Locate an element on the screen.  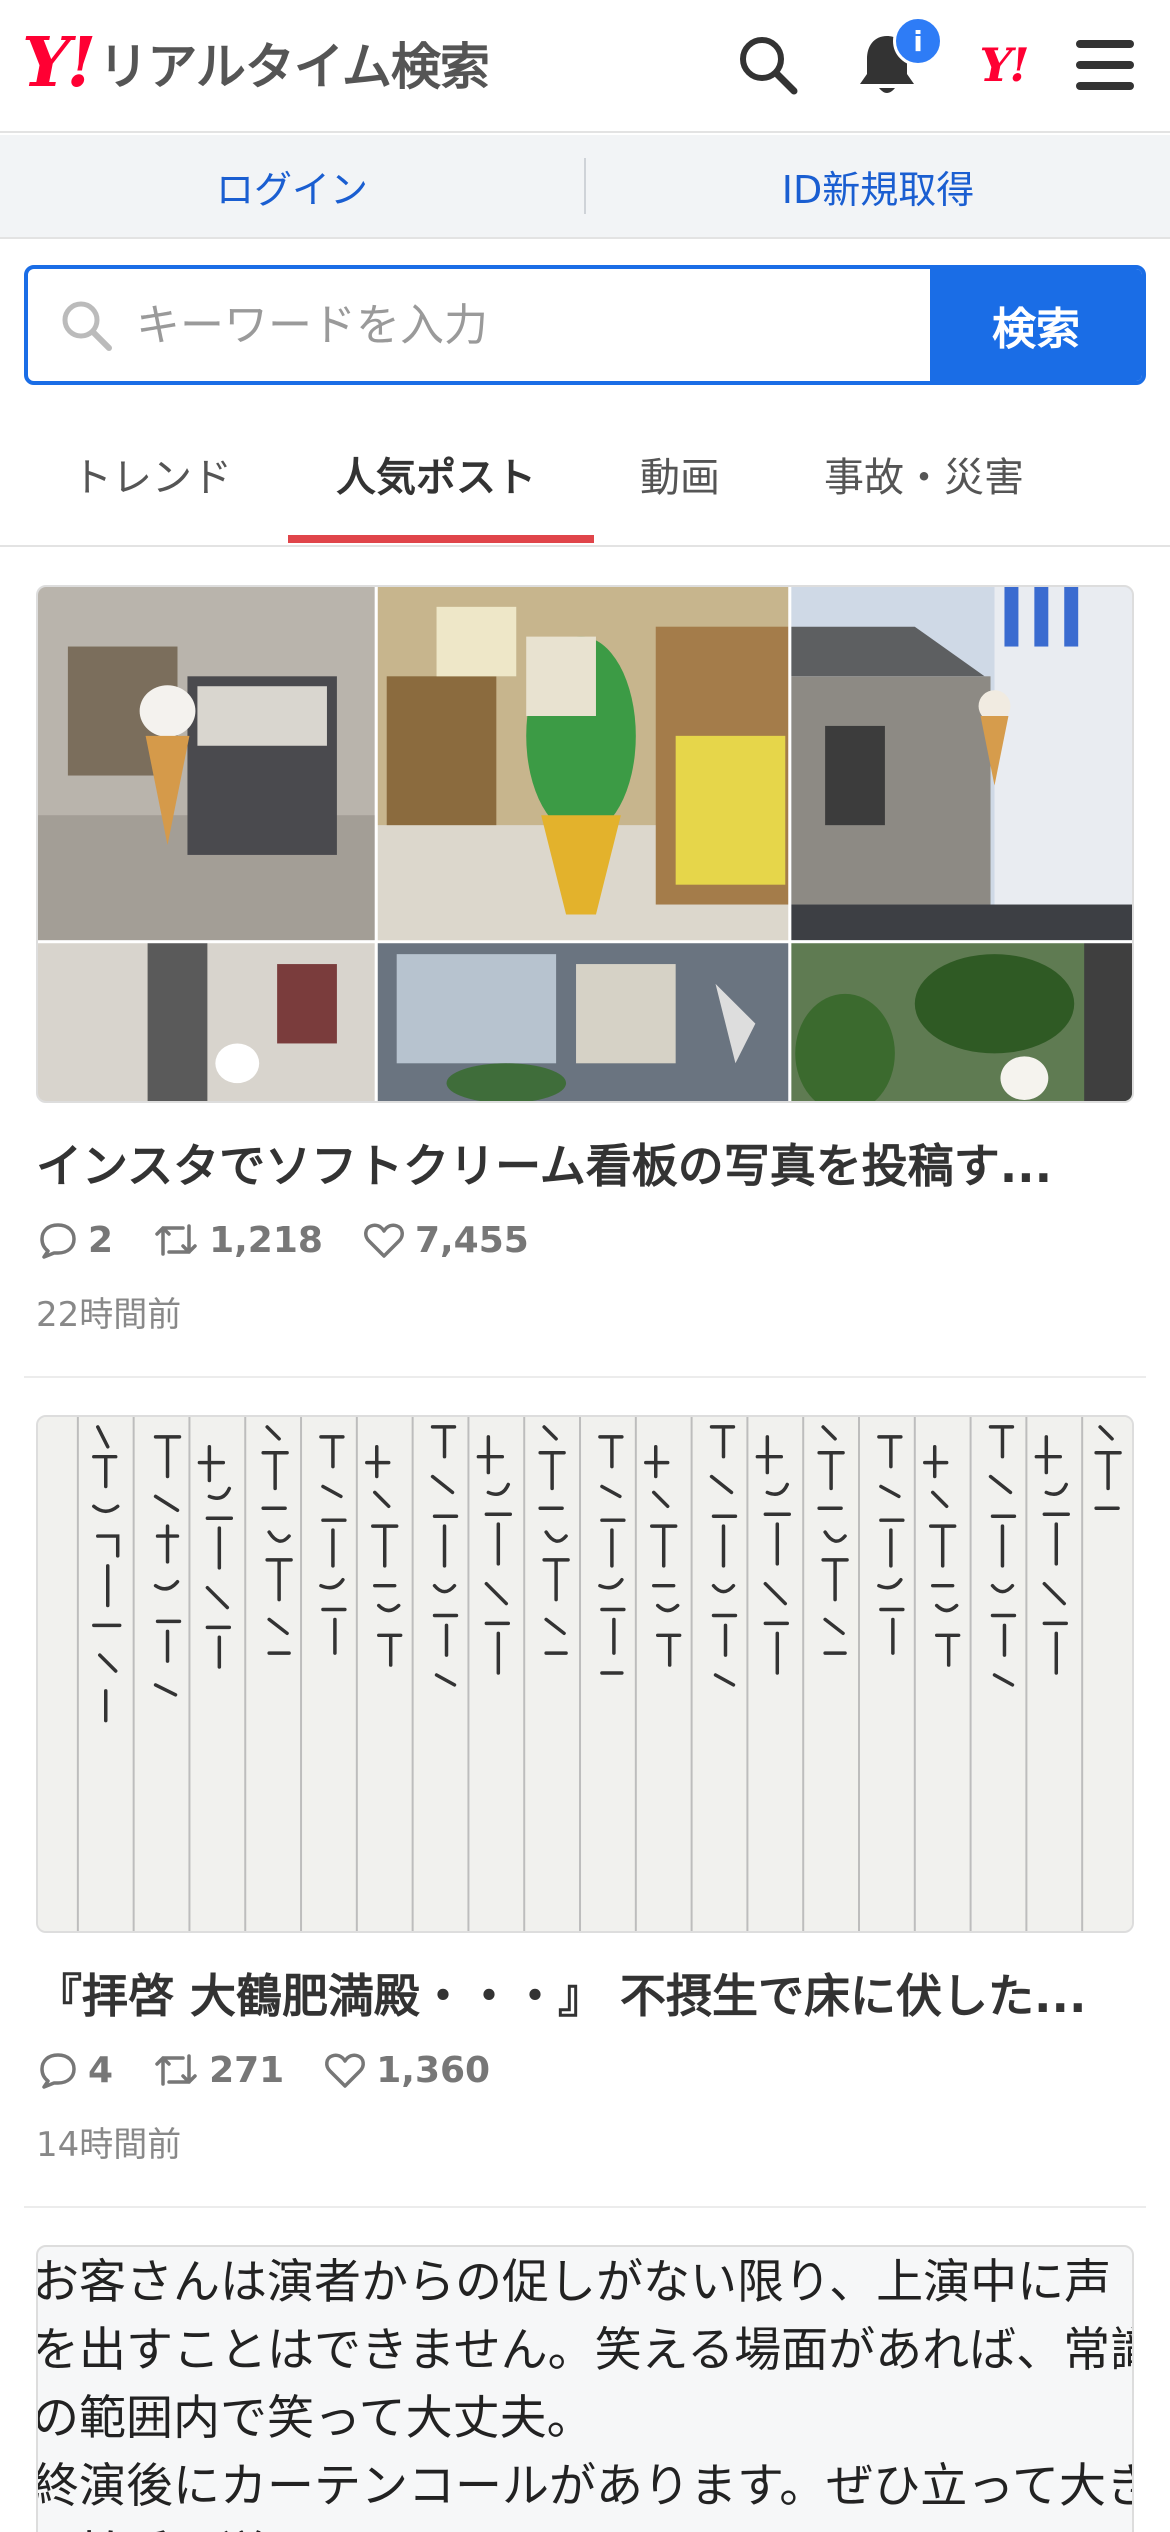
text-line: 終演後にカーテンコールがあります。ぜひ立って大き is located at coordinates (585, 2486).